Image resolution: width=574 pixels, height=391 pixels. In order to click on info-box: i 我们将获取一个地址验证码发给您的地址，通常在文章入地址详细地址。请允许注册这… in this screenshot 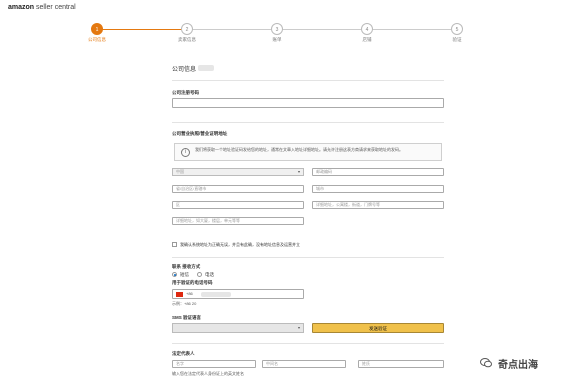, I will do `click(308, 152)`.